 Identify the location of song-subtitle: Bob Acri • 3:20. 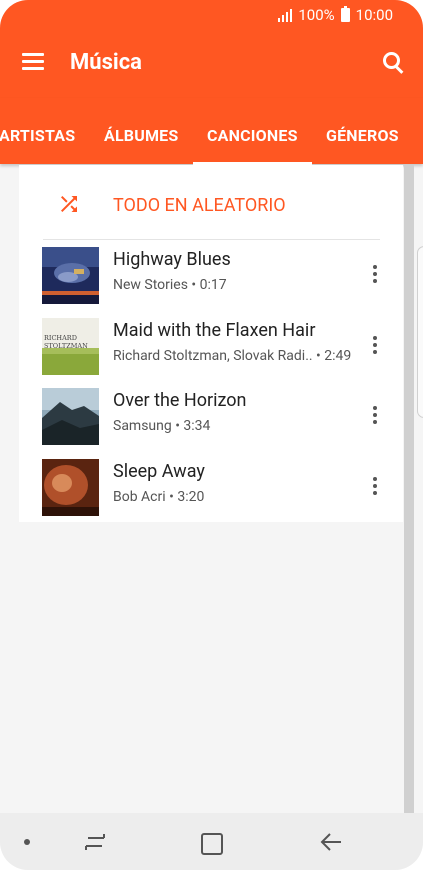
(159, 497).